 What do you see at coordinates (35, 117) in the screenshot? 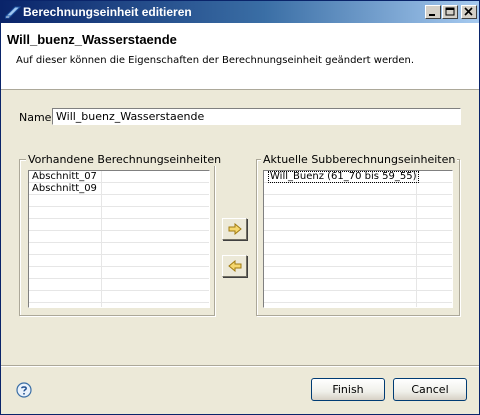
I see `name-label: Name` at bounding box center [35, 117].